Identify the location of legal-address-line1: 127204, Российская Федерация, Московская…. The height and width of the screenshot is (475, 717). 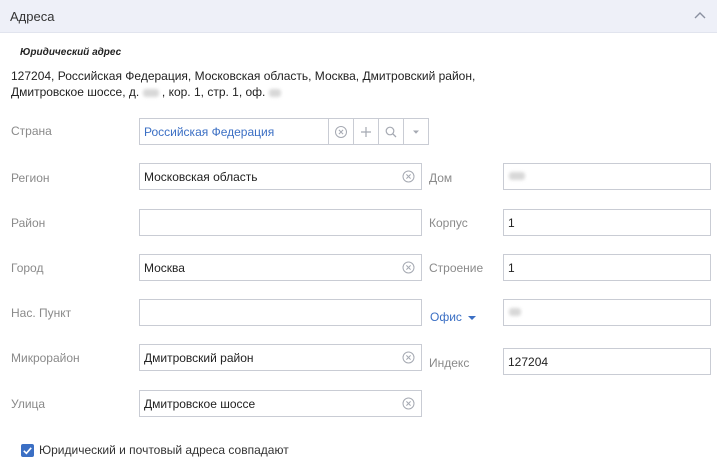
(243, 76).